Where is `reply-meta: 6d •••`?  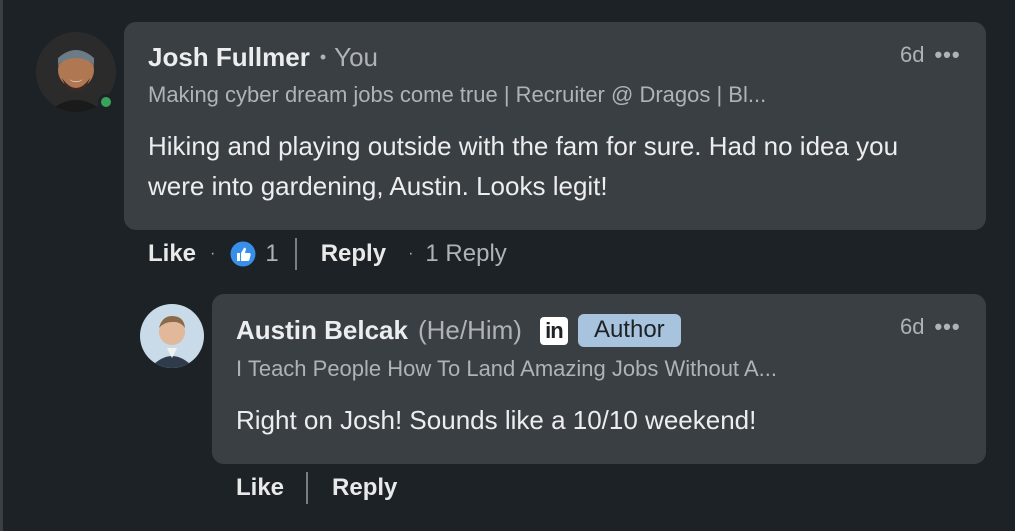
reply-meta: 6d ••• is located at coordinates (930, 327).